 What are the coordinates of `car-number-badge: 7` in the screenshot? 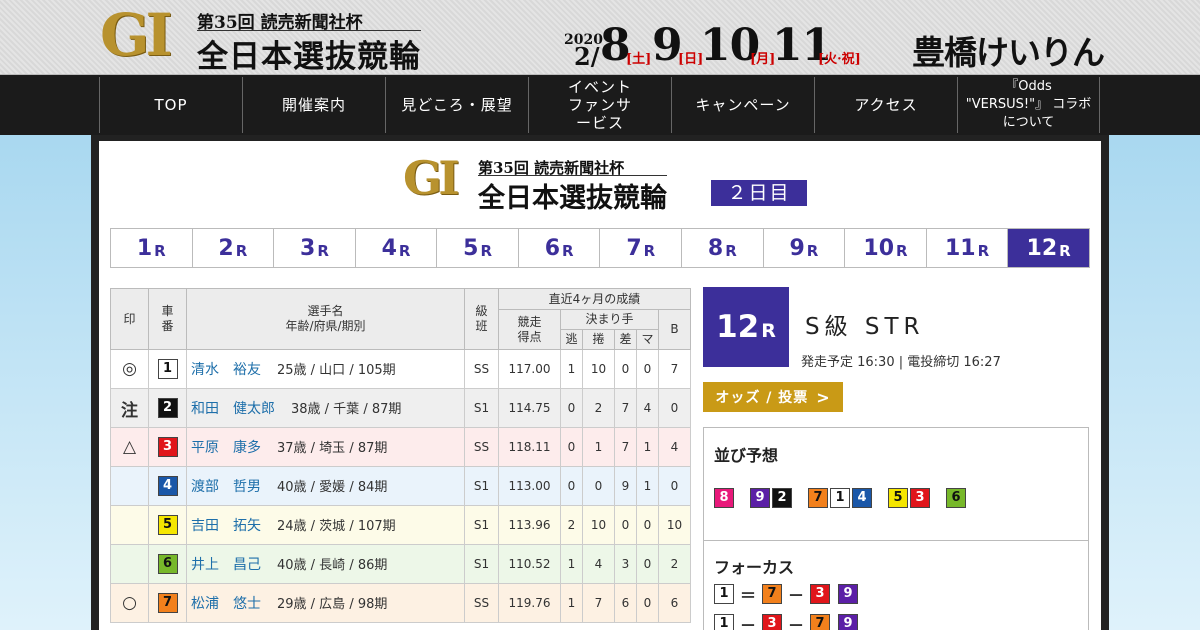 It's located at (772, 594).